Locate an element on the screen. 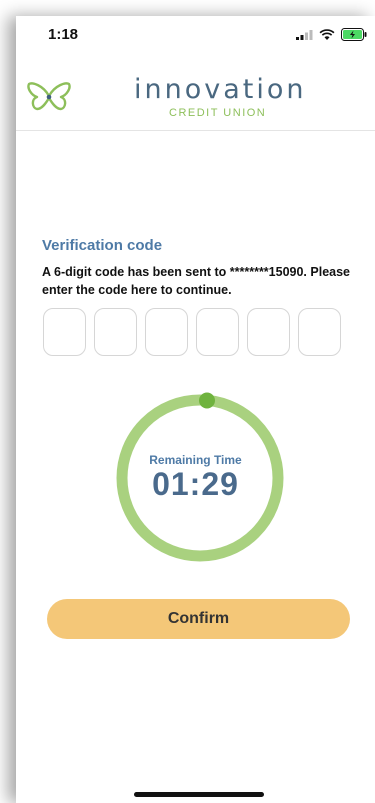  wifi-icon is located at coordinates (327, 34).